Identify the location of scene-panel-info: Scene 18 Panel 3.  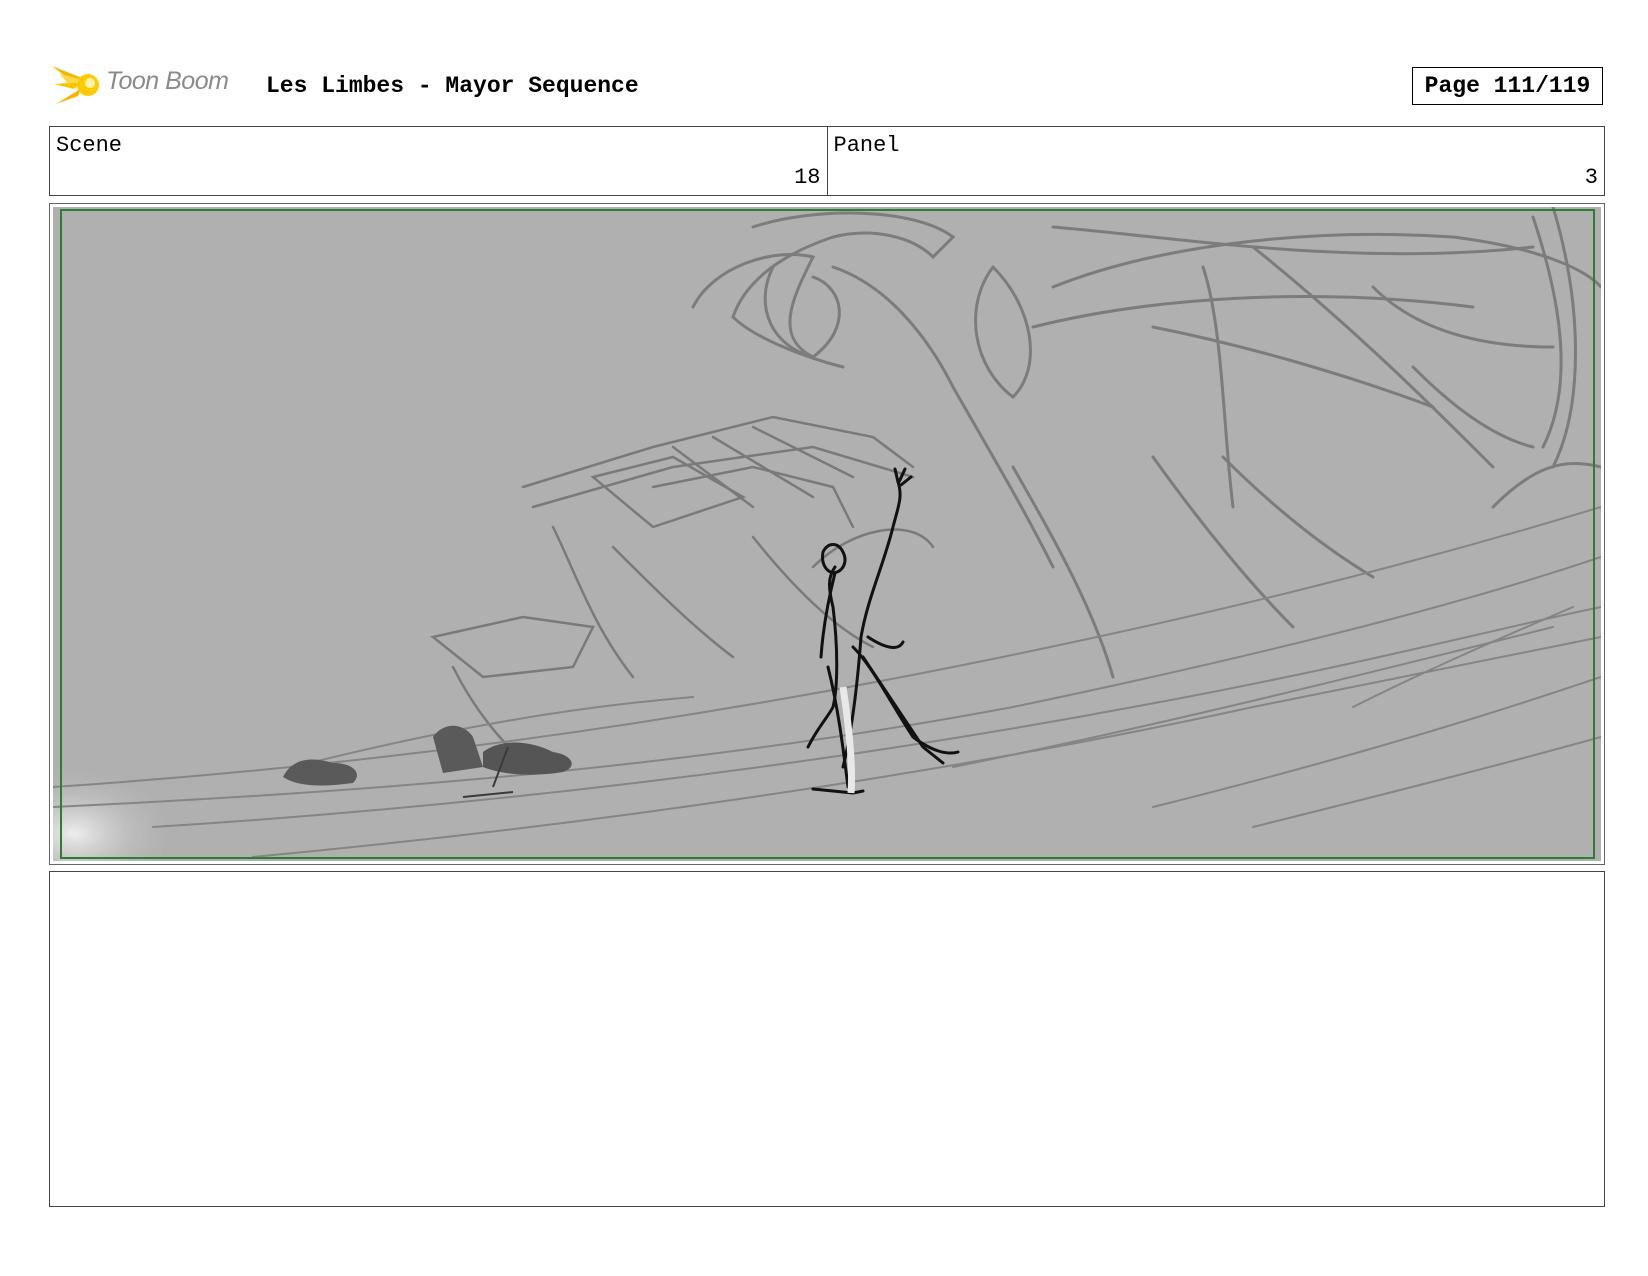
(827, 161).